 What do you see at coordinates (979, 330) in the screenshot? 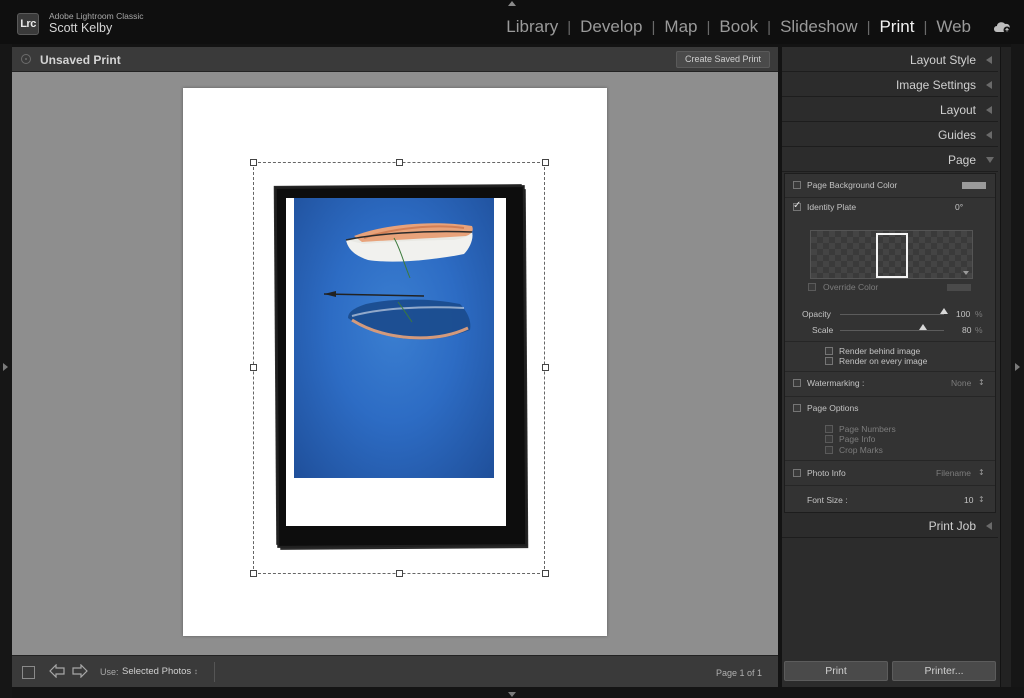
I see `scale-unit: %` at bounding box center [979, 330].